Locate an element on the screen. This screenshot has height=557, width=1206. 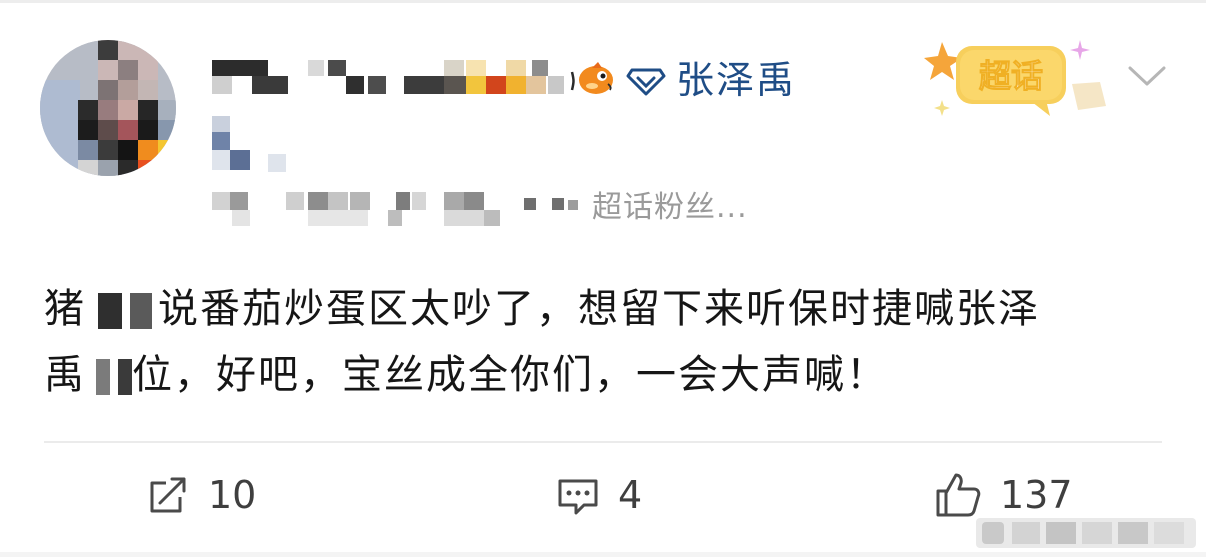
action-divider is located at coordinates (603, 442).